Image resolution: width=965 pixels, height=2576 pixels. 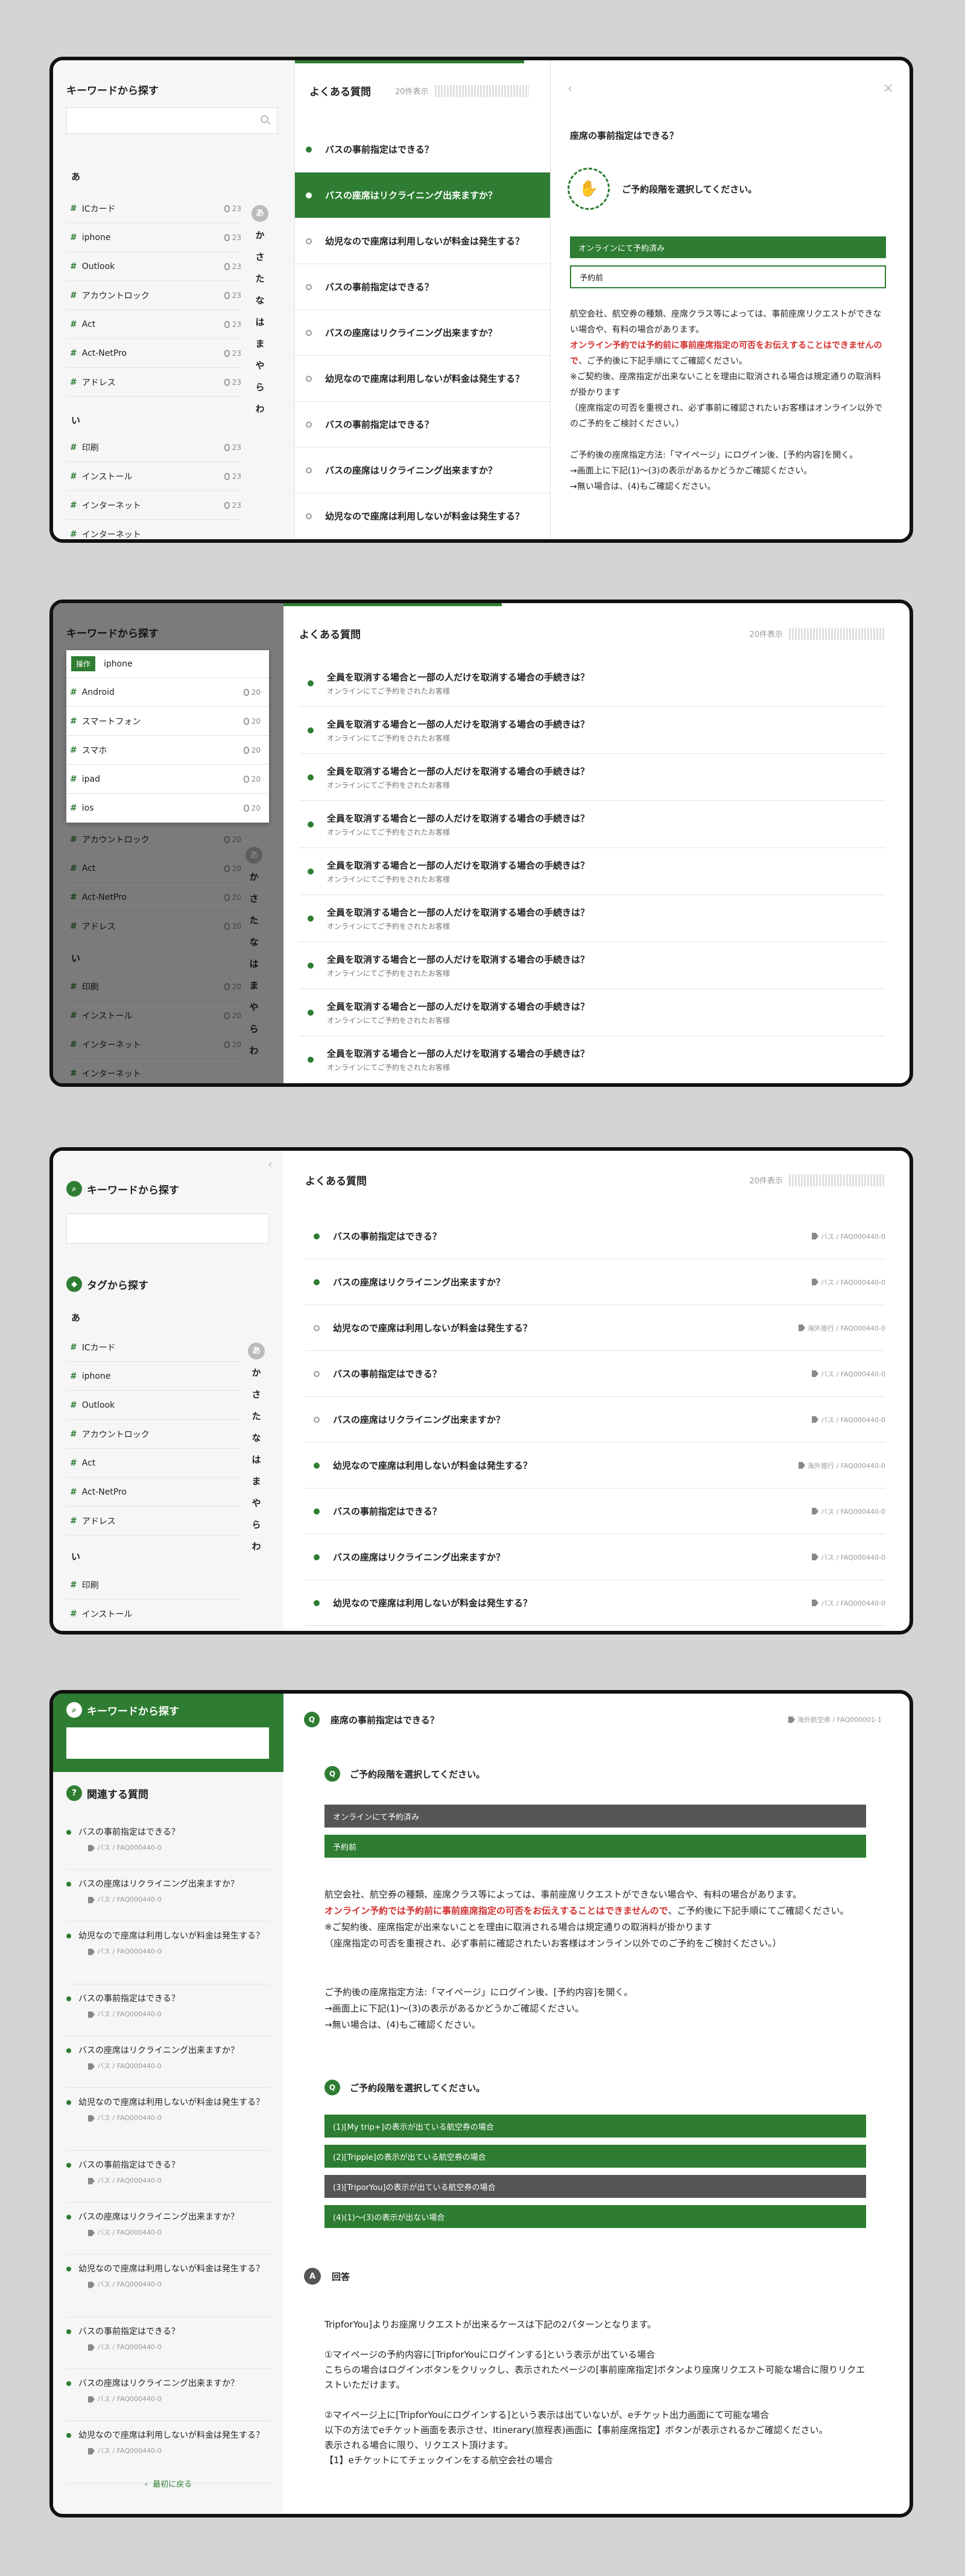 I want to click on tag-item: # インストール, so click(x=153, y=1614).